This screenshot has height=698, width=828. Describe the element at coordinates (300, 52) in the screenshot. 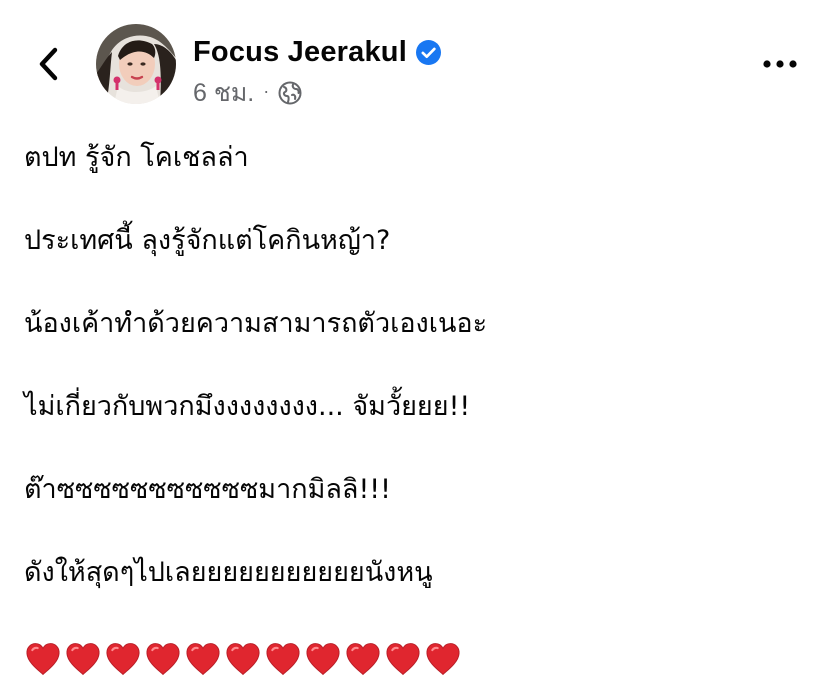

I see `author-name: Focus Jeerakul` at that location.